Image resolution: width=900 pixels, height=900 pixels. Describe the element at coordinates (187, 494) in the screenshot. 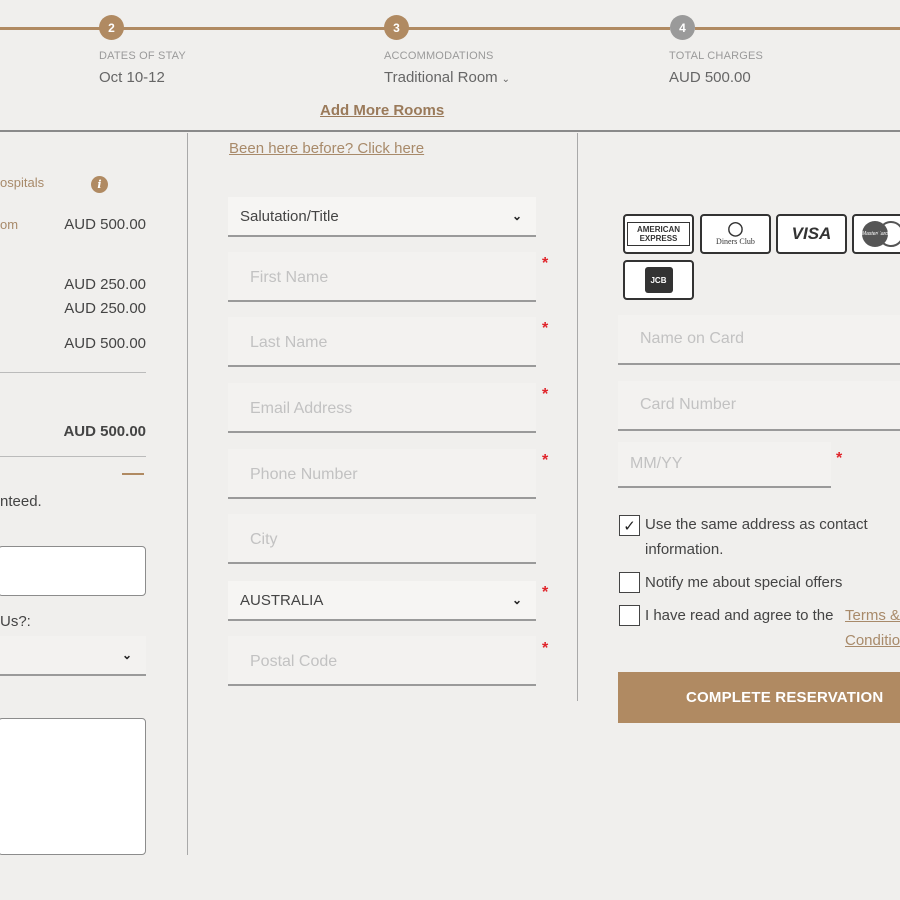

I see `column-divider-left` at that location.